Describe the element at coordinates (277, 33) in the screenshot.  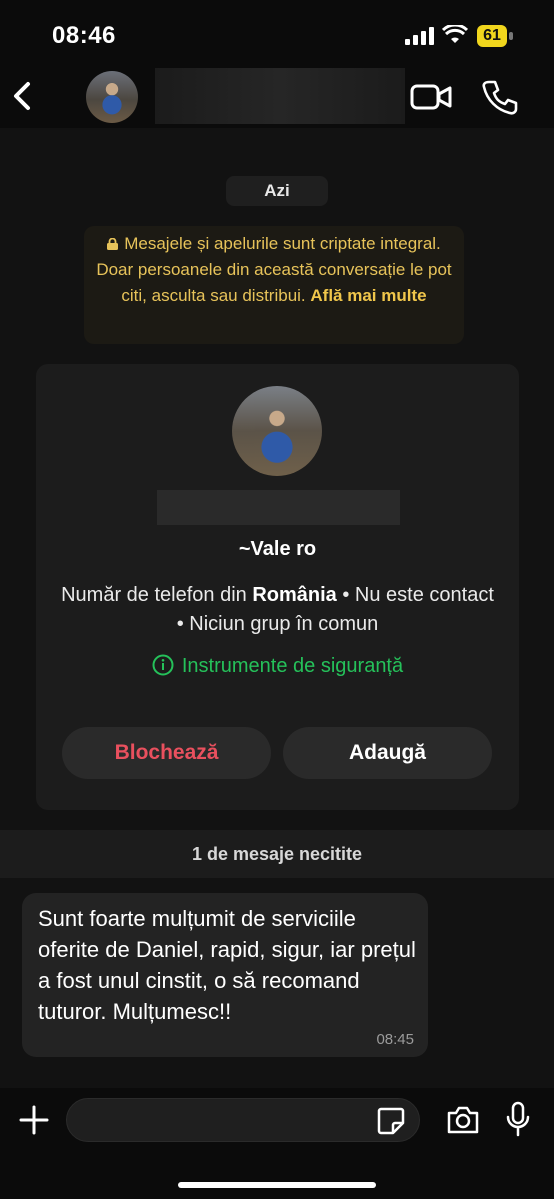
I see `status-bar: 08:46 61` at that location.